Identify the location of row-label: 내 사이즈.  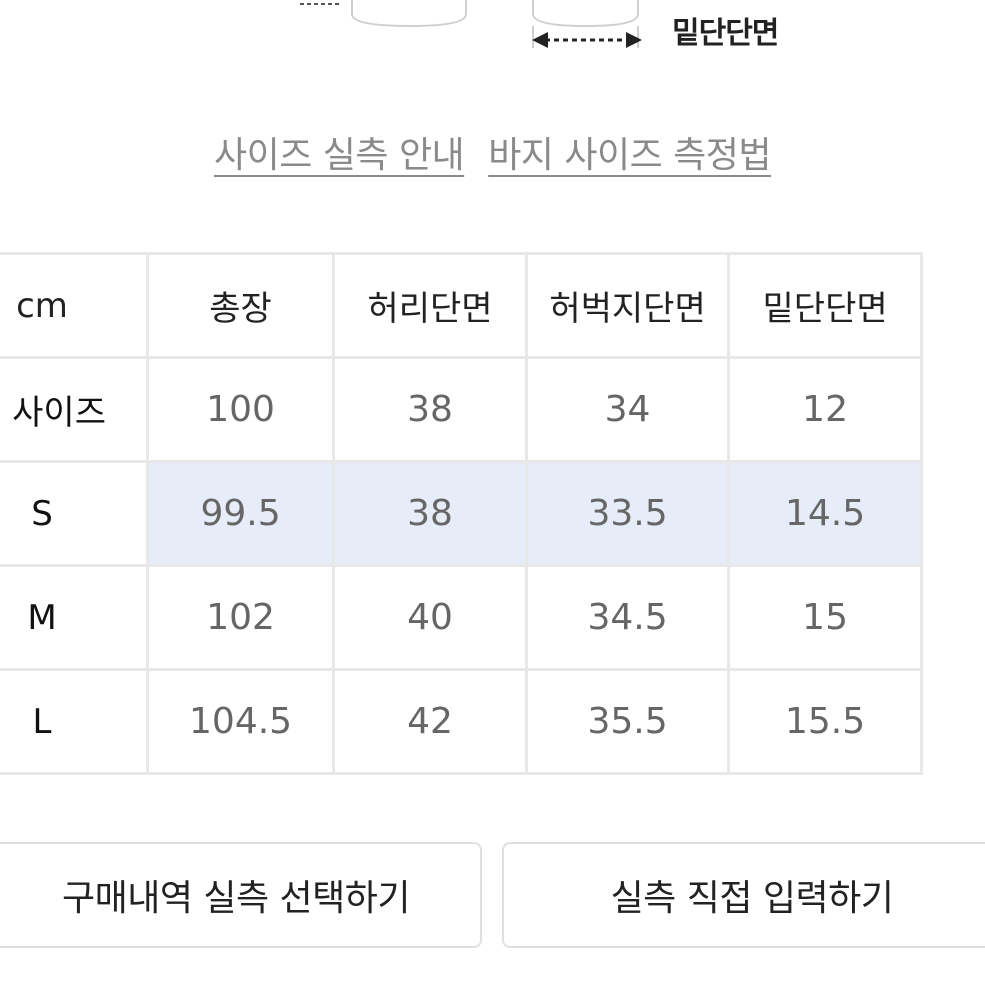
(53, 413).